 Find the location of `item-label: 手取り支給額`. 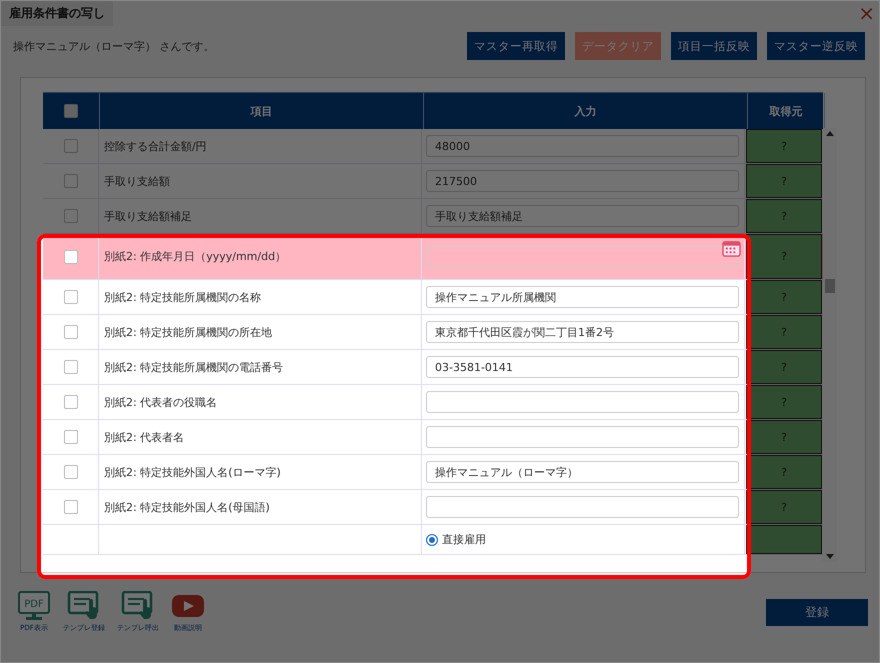

item-label: 手取り支給額 is located at coordinates (137, 181).